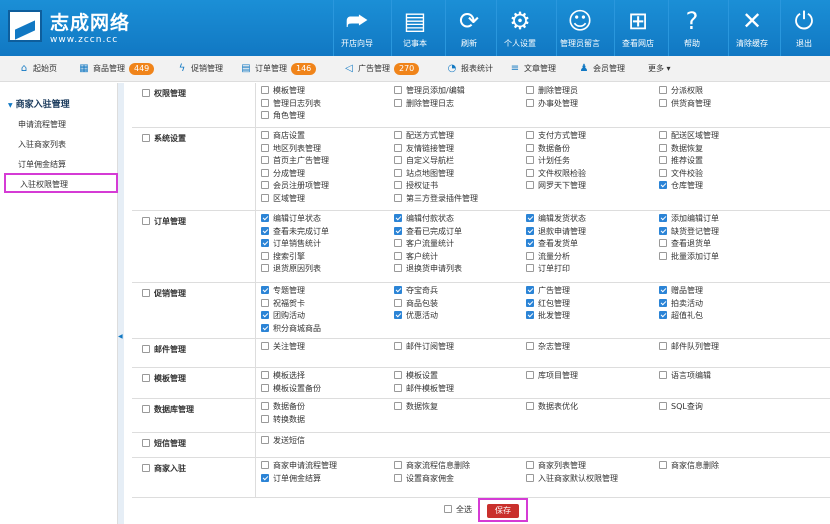 The image size is (830, 524). What do you see at coordinates (164, 443) in the screenshot?
I see `section-title: 短信管理` at bounding box center [164, 443].